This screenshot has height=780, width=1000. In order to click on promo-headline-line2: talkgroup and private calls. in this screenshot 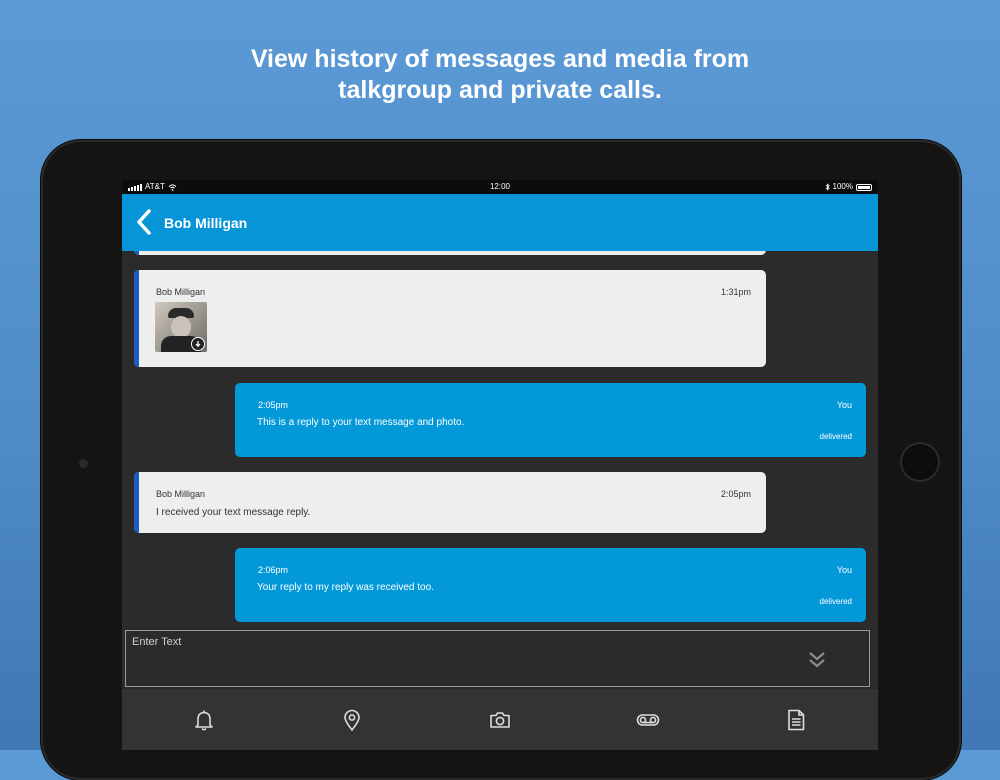, I will do `click(500, 90)`.